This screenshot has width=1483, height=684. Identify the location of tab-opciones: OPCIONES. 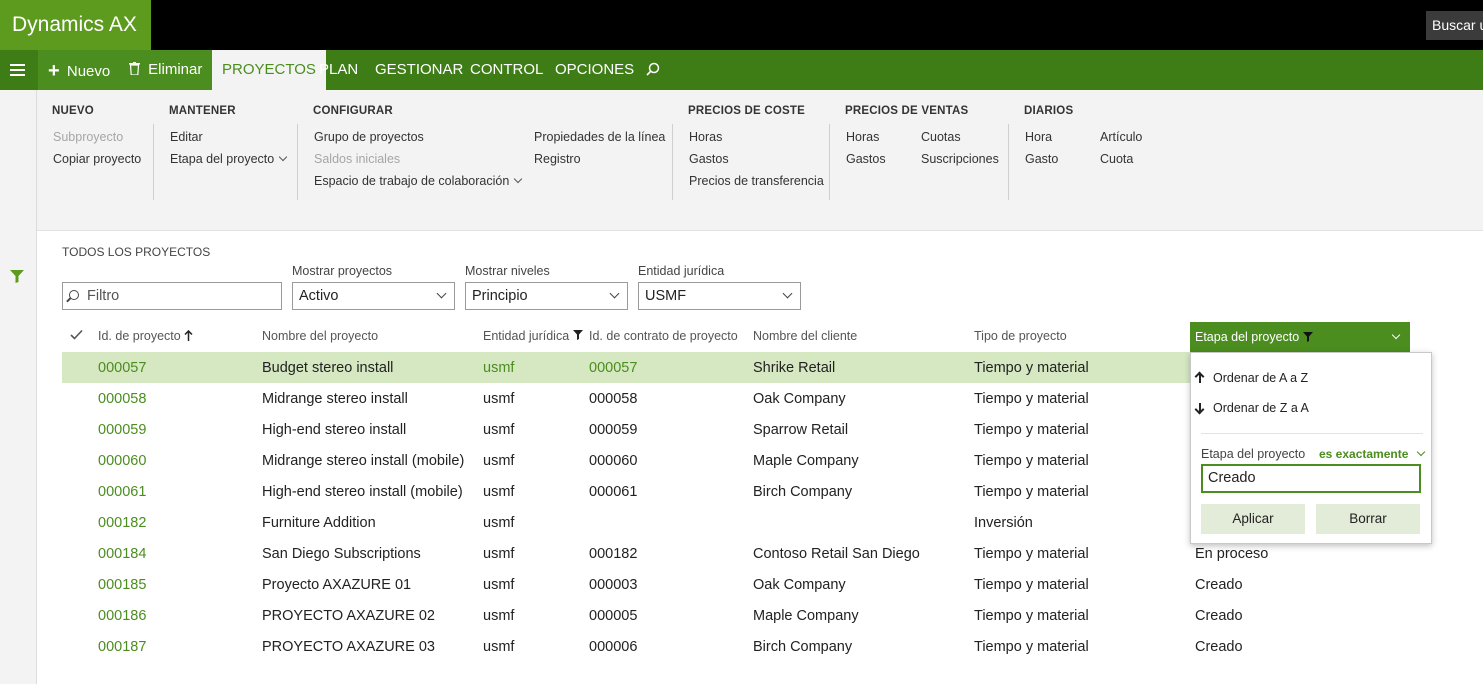
(594, 70).